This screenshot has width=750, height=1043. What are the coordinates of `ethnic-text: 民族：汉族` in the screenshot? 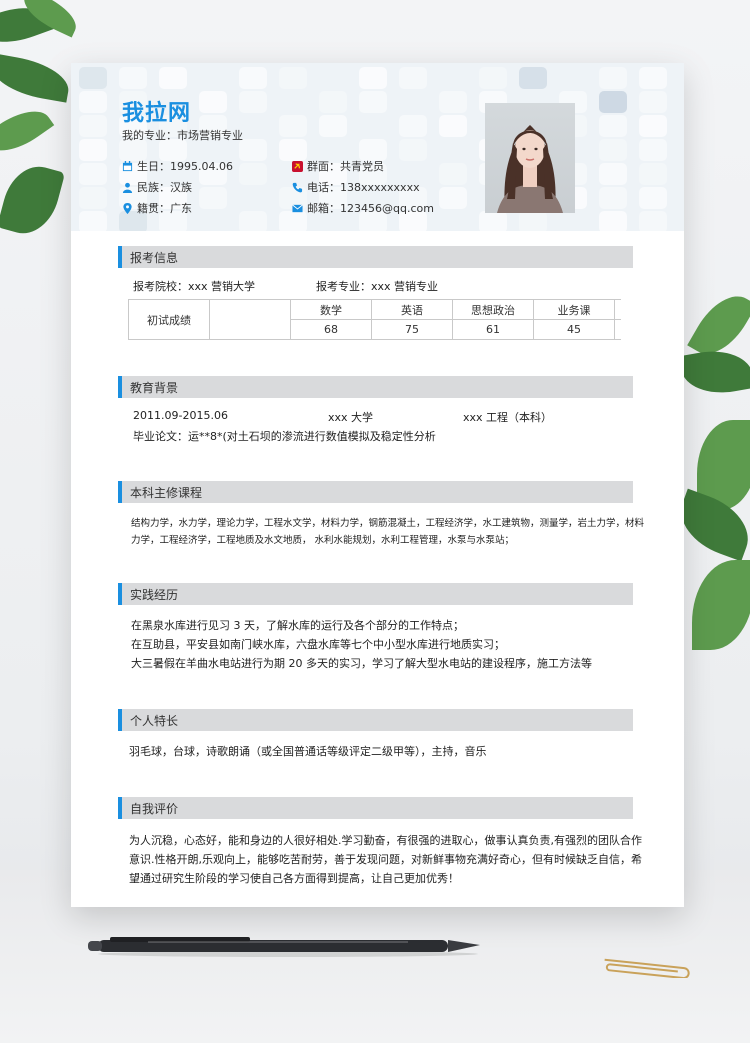 It's located at (164, 187).